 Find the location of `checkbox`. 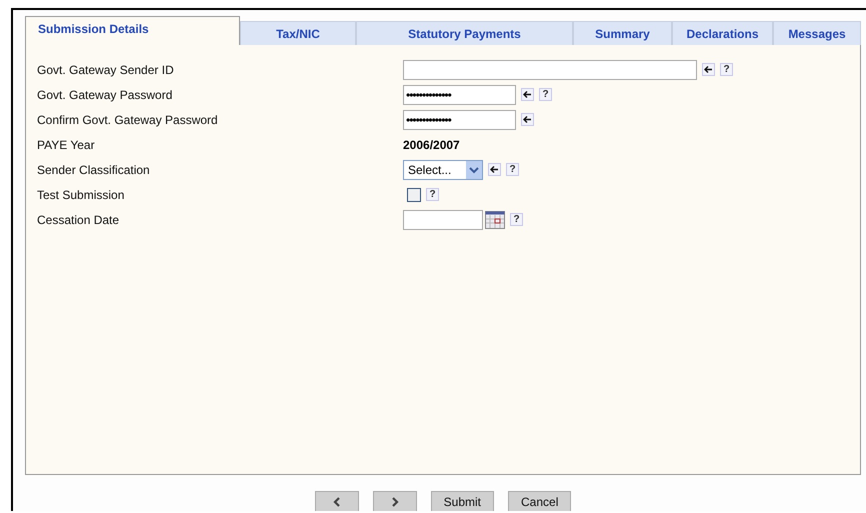

checkbox is located at coordinates (414, 195).